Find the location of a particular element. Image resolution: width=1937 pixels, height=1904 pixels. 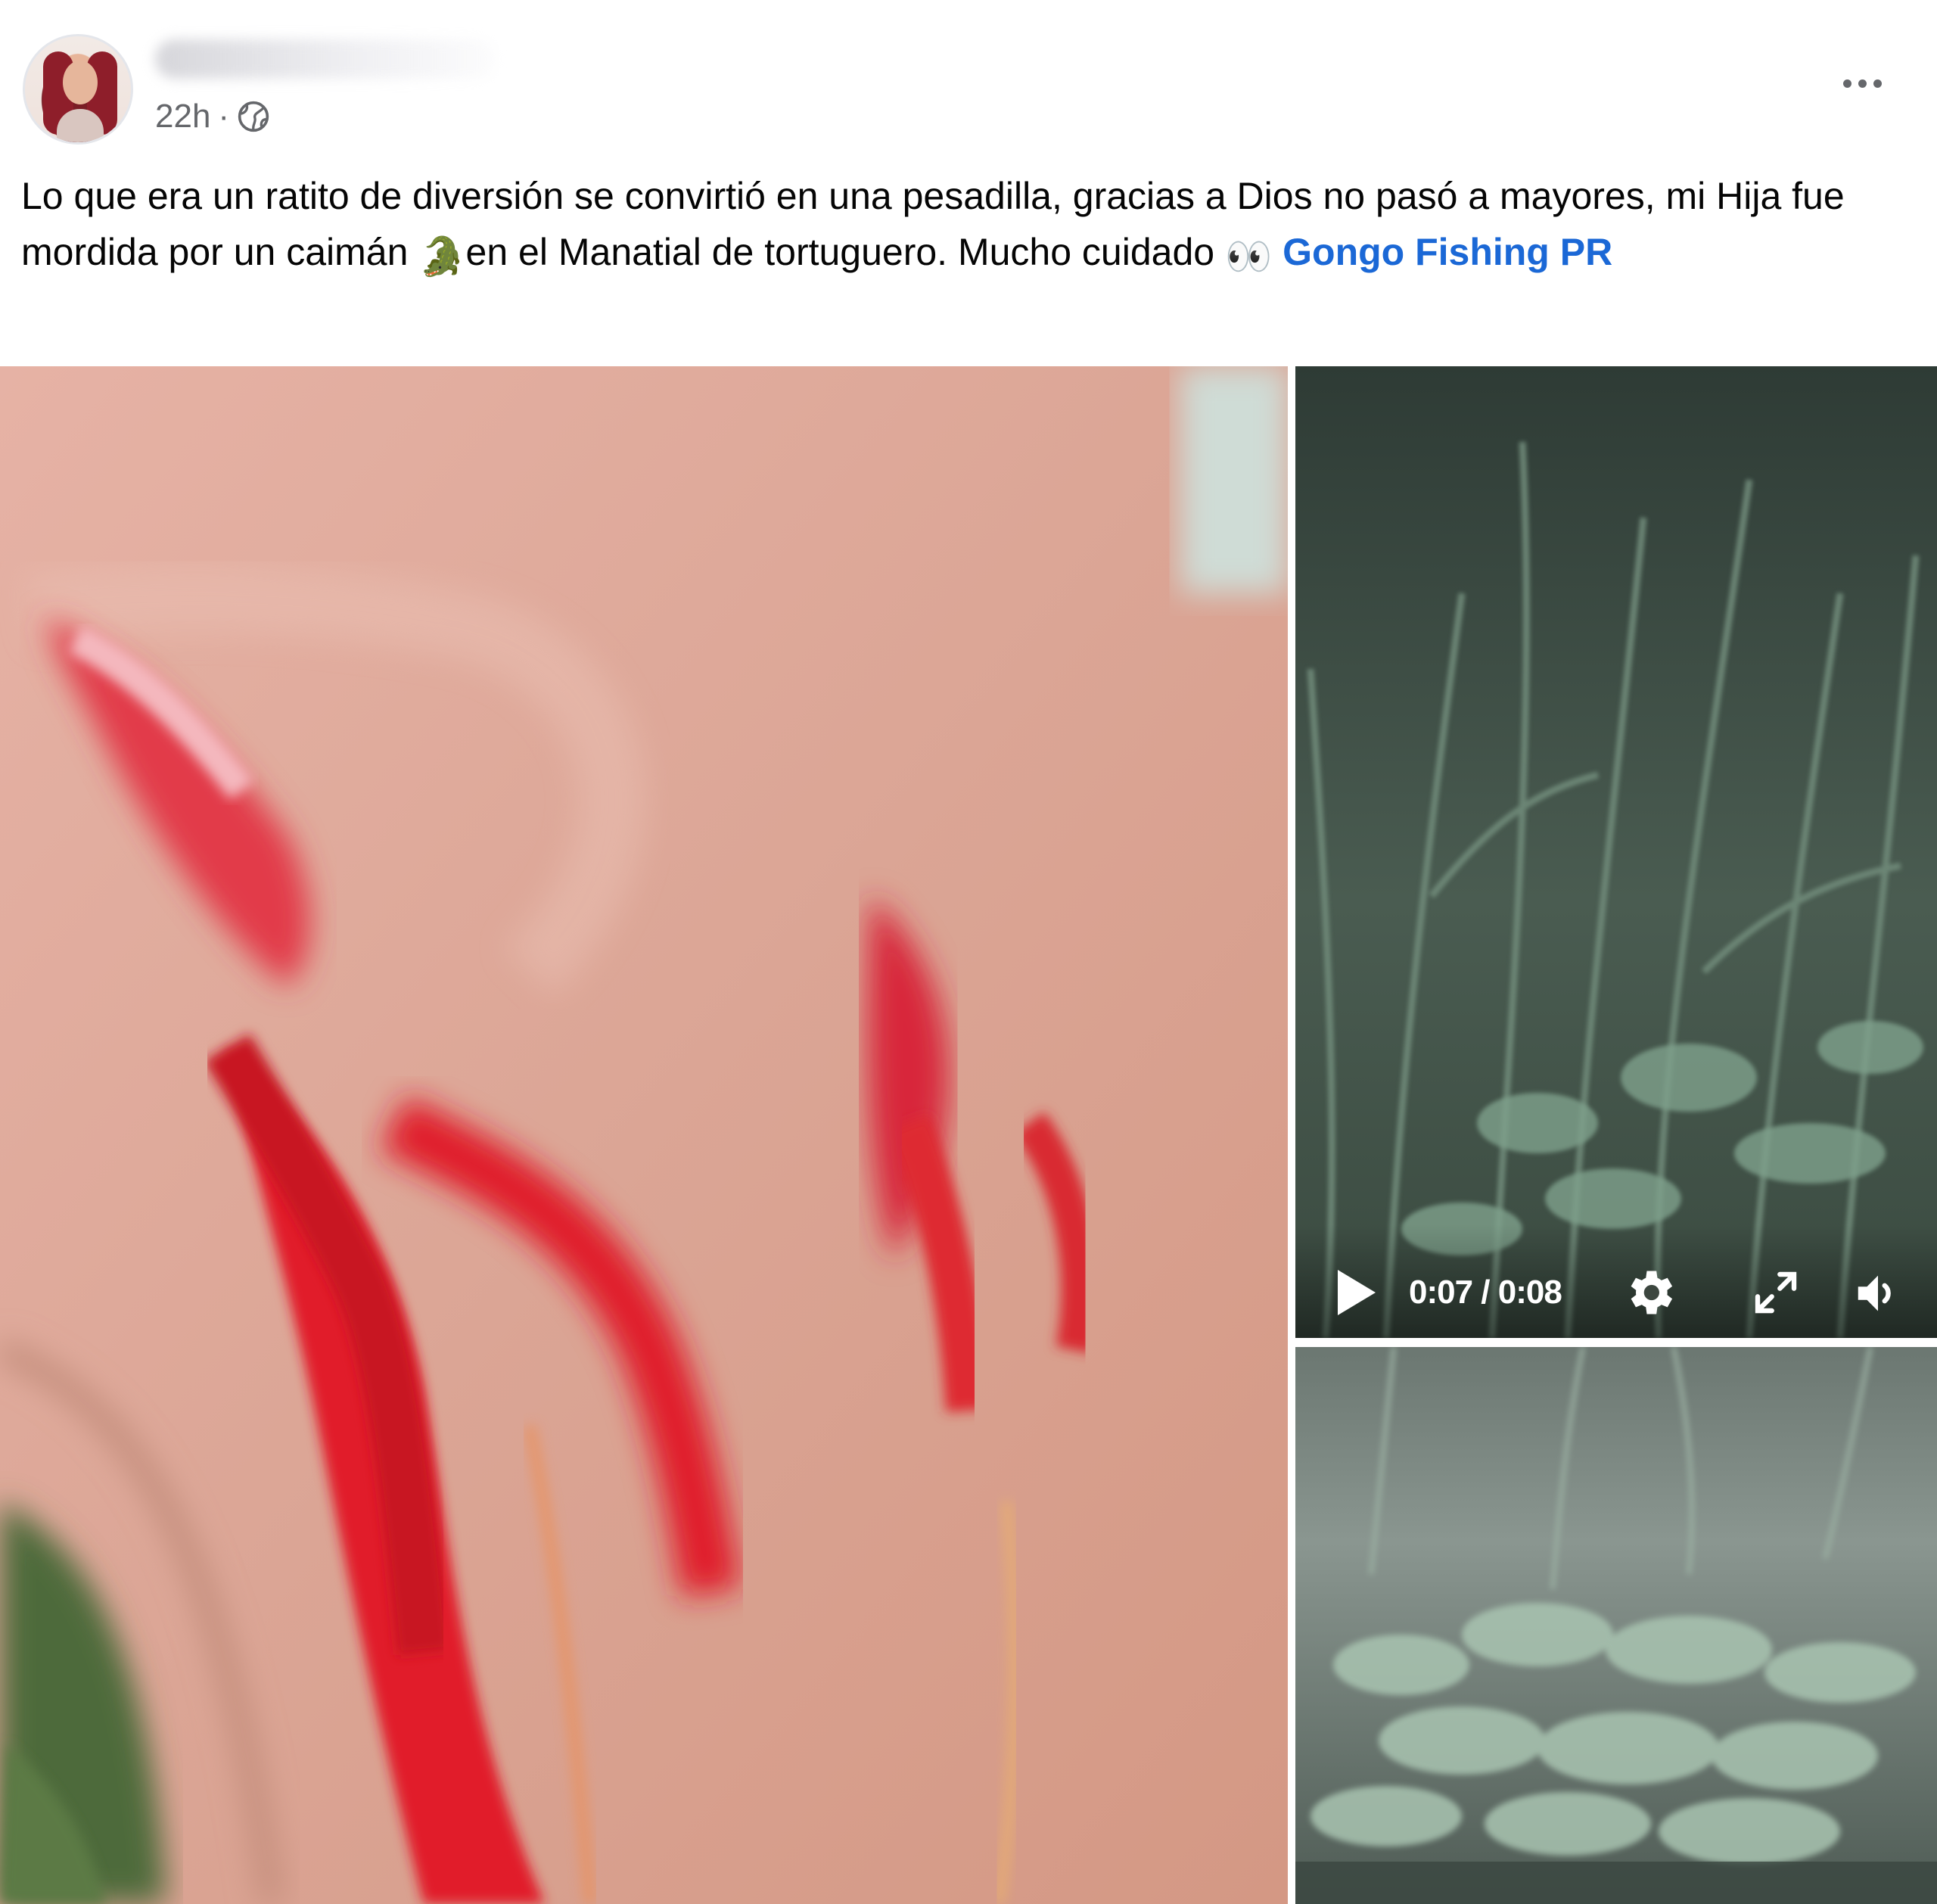

globe-icon is located at coordinates (253, 116).